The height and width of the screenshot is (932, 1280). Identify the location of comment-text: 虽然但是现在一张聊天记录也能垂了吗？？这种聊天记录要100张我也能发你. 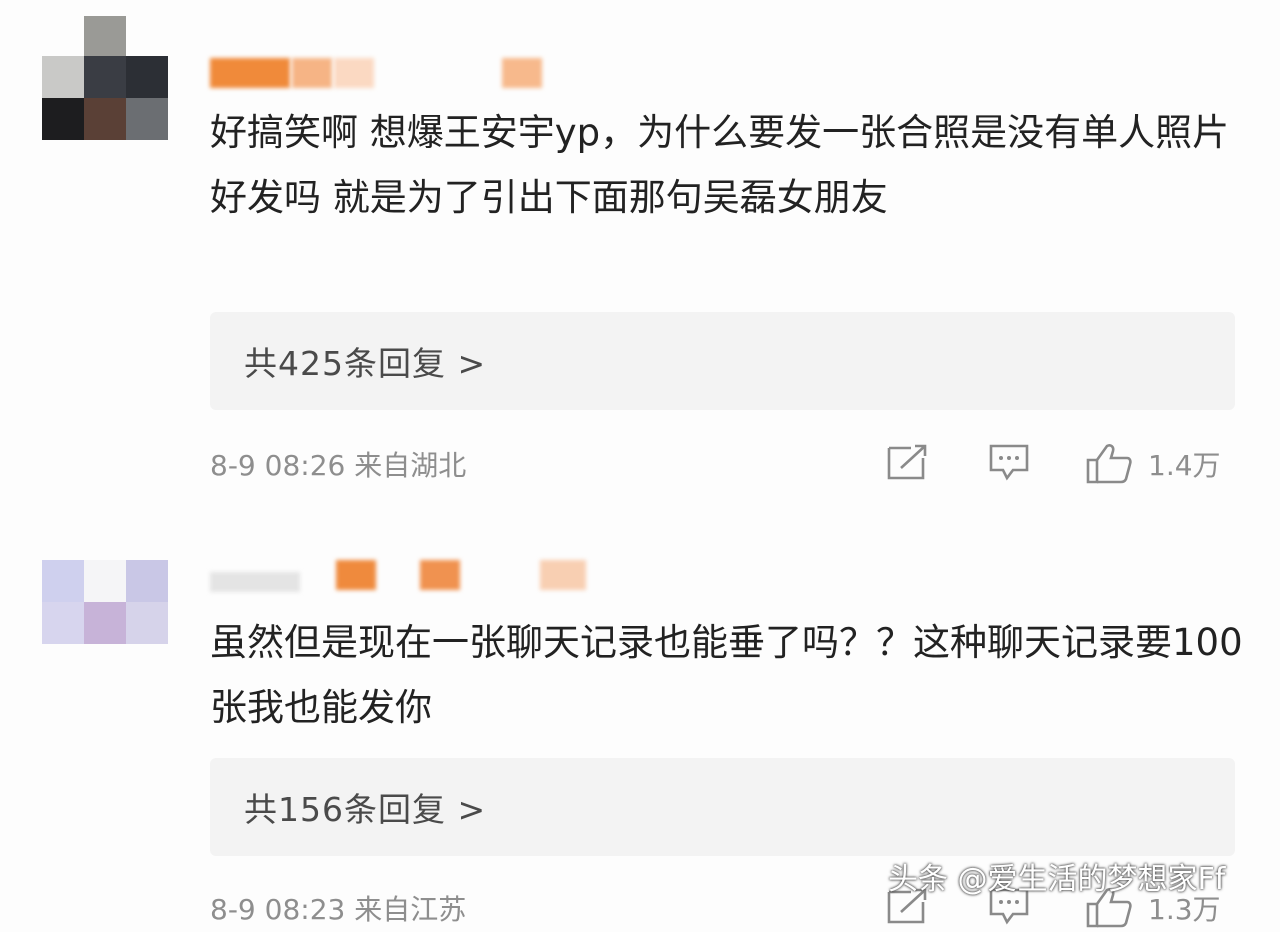
(726, 675).